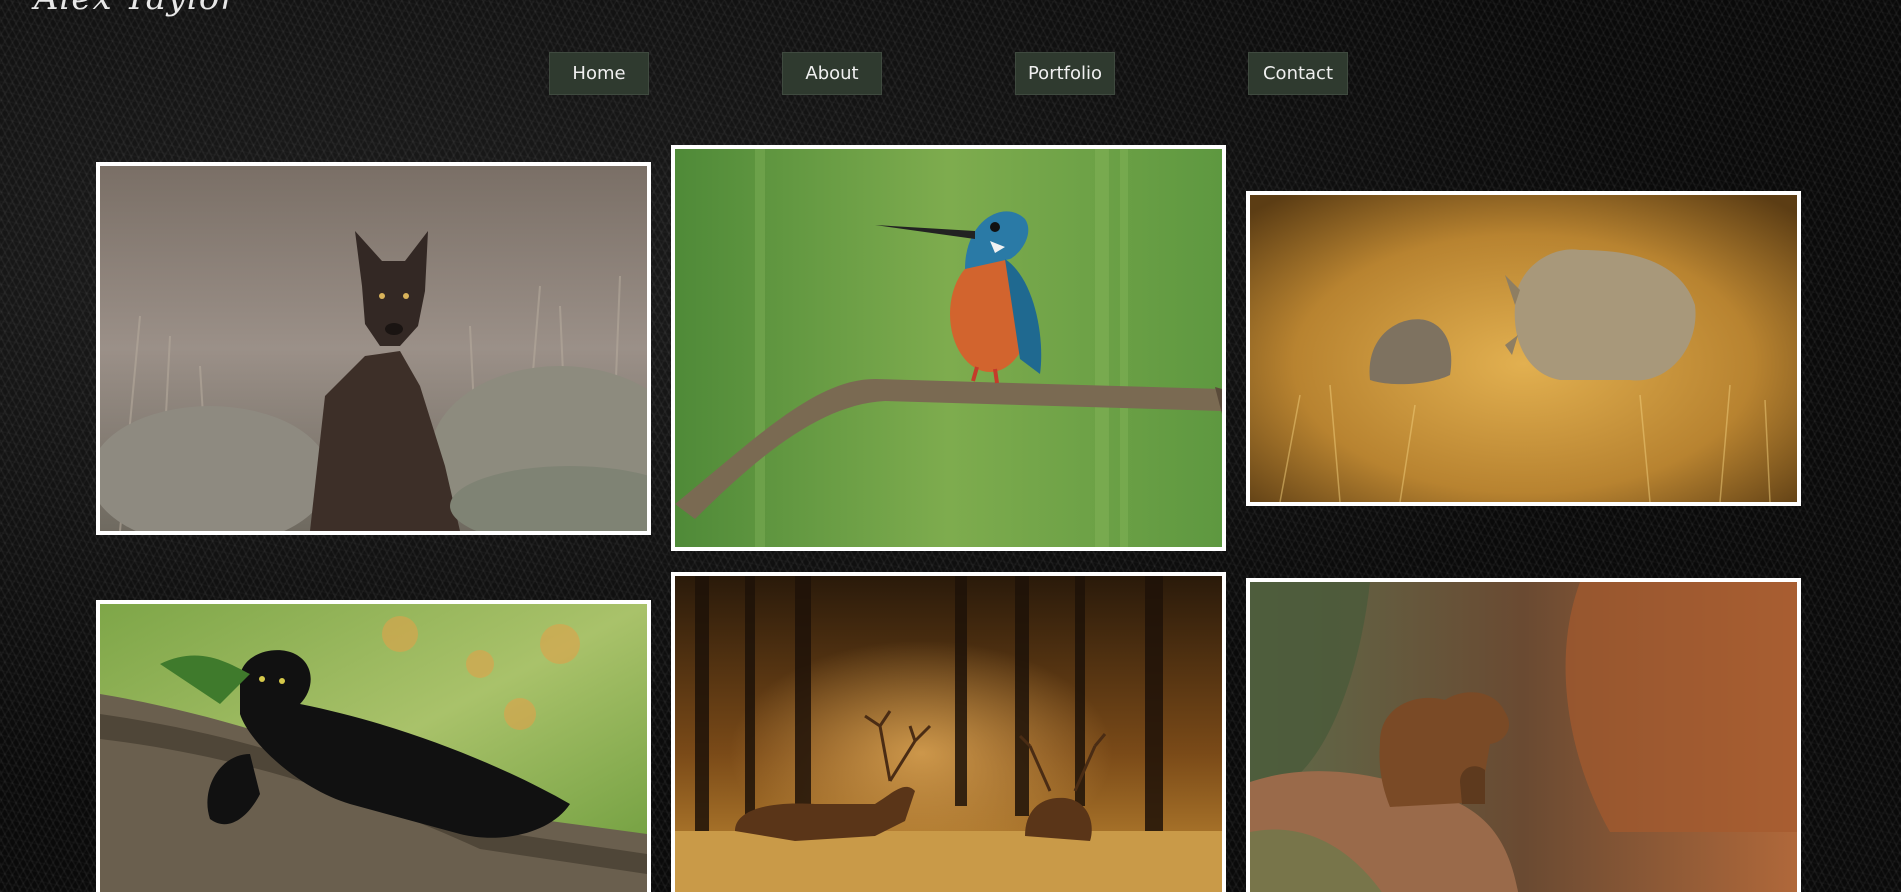  I want to click on gallery-photo-panther, so click(373, 746).